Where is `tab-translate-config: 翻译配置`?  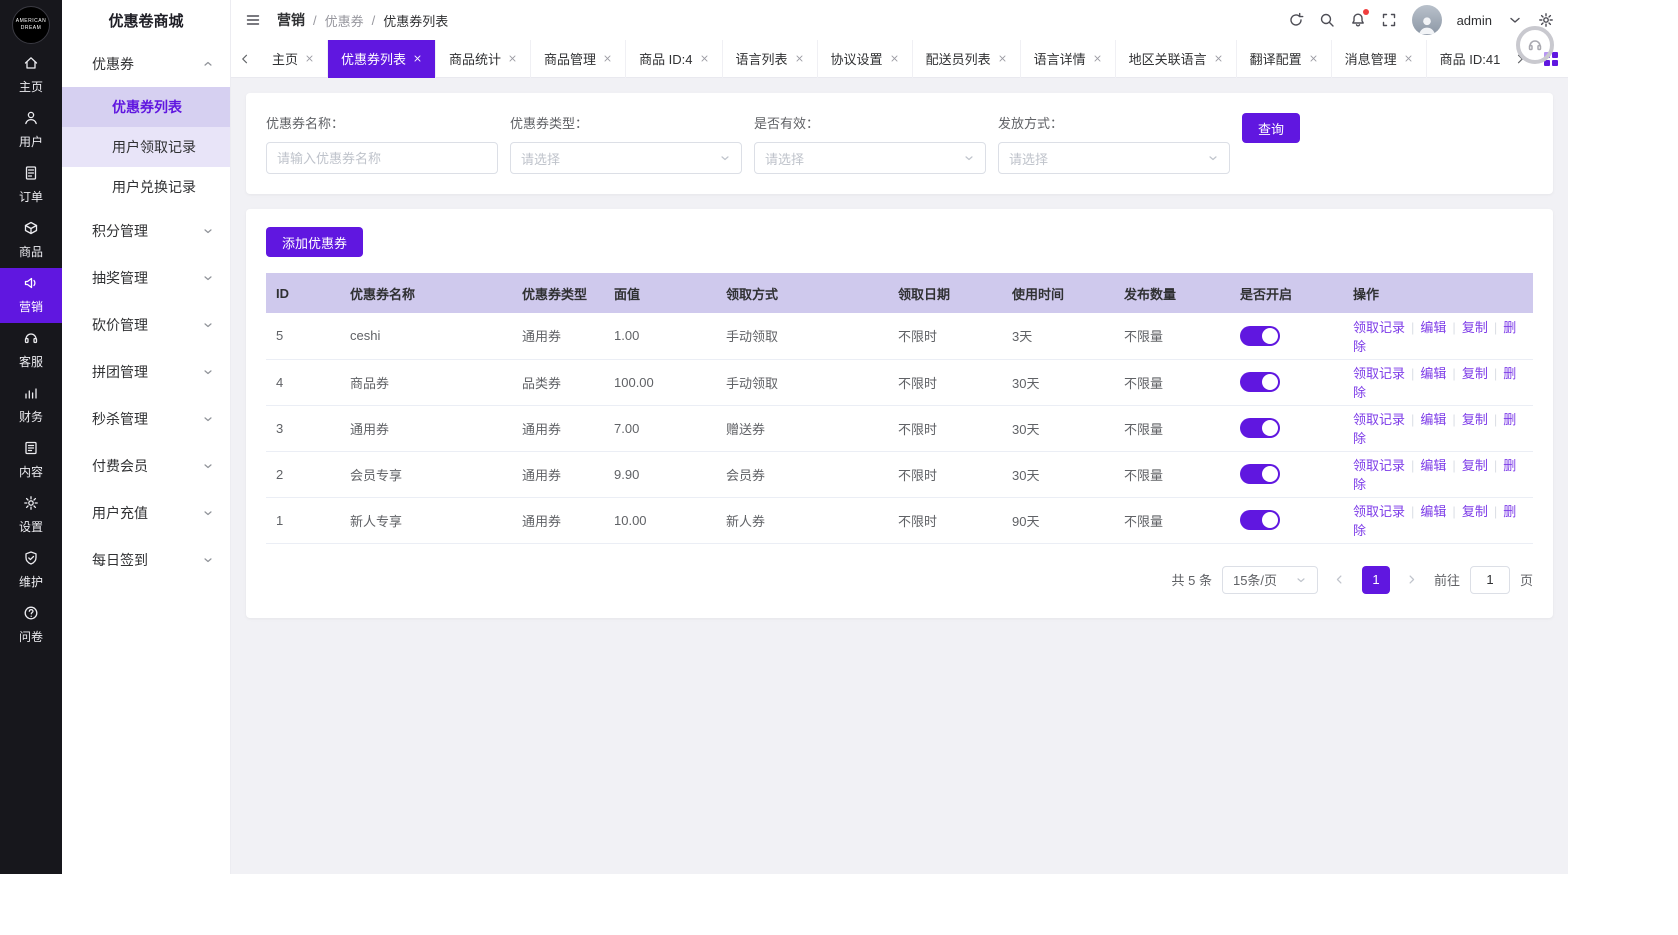
tab-translate-config: 翻译配置 is located at coordinates (1284, 58).